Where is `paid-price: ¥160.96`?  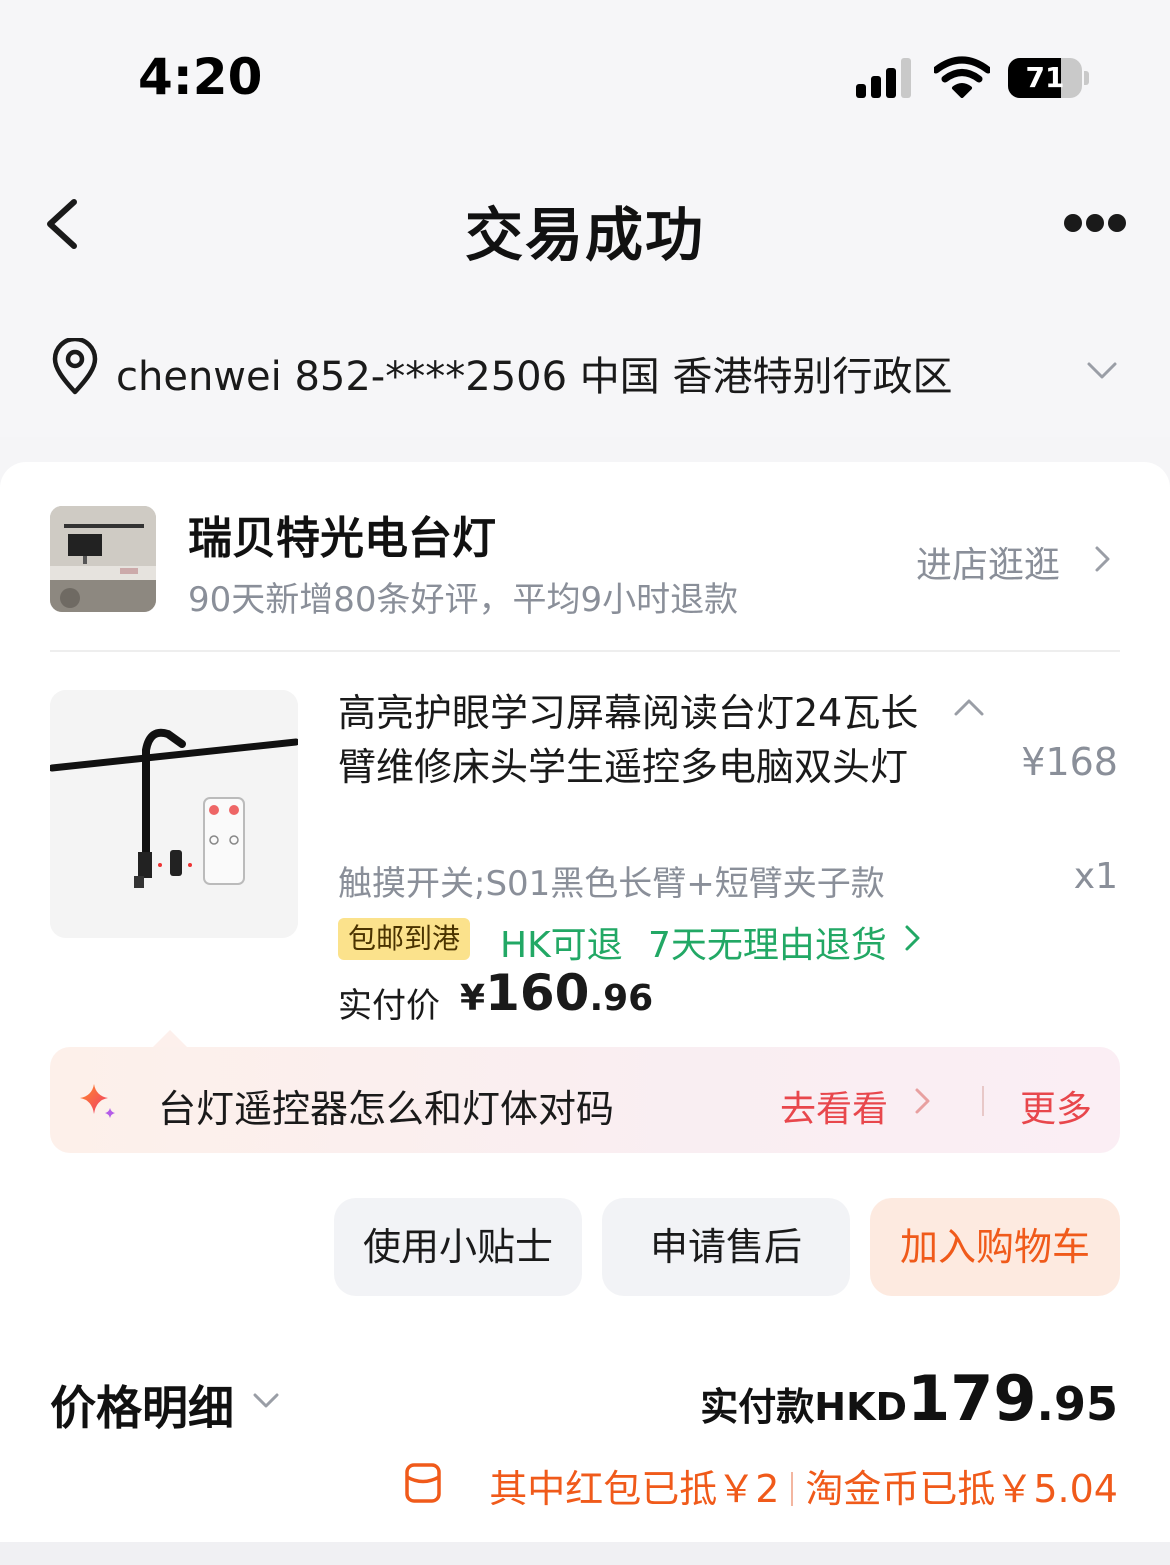
paid-price: ¥160.96 is located at coordinates (556, 993).